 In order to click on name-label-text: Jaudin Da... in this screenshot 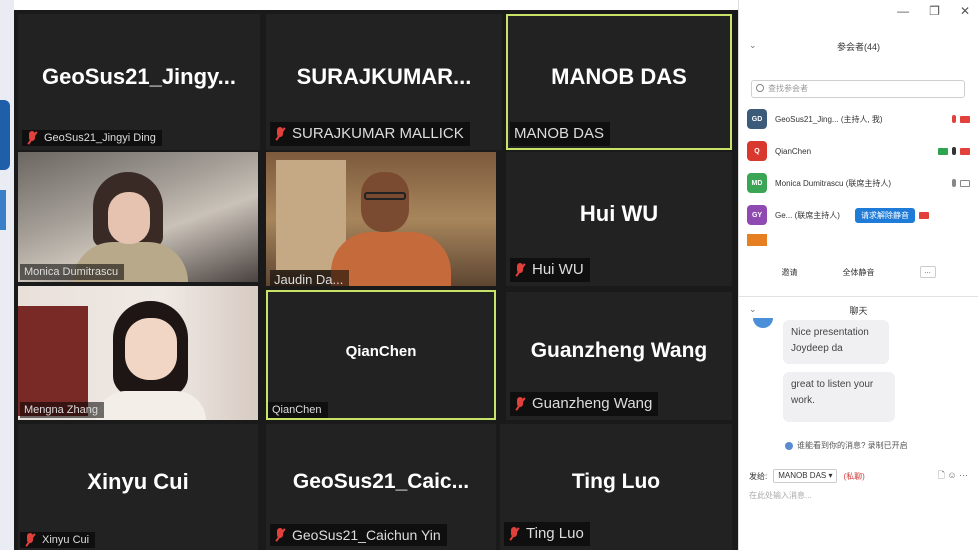, I will do `click(309, 279)`.